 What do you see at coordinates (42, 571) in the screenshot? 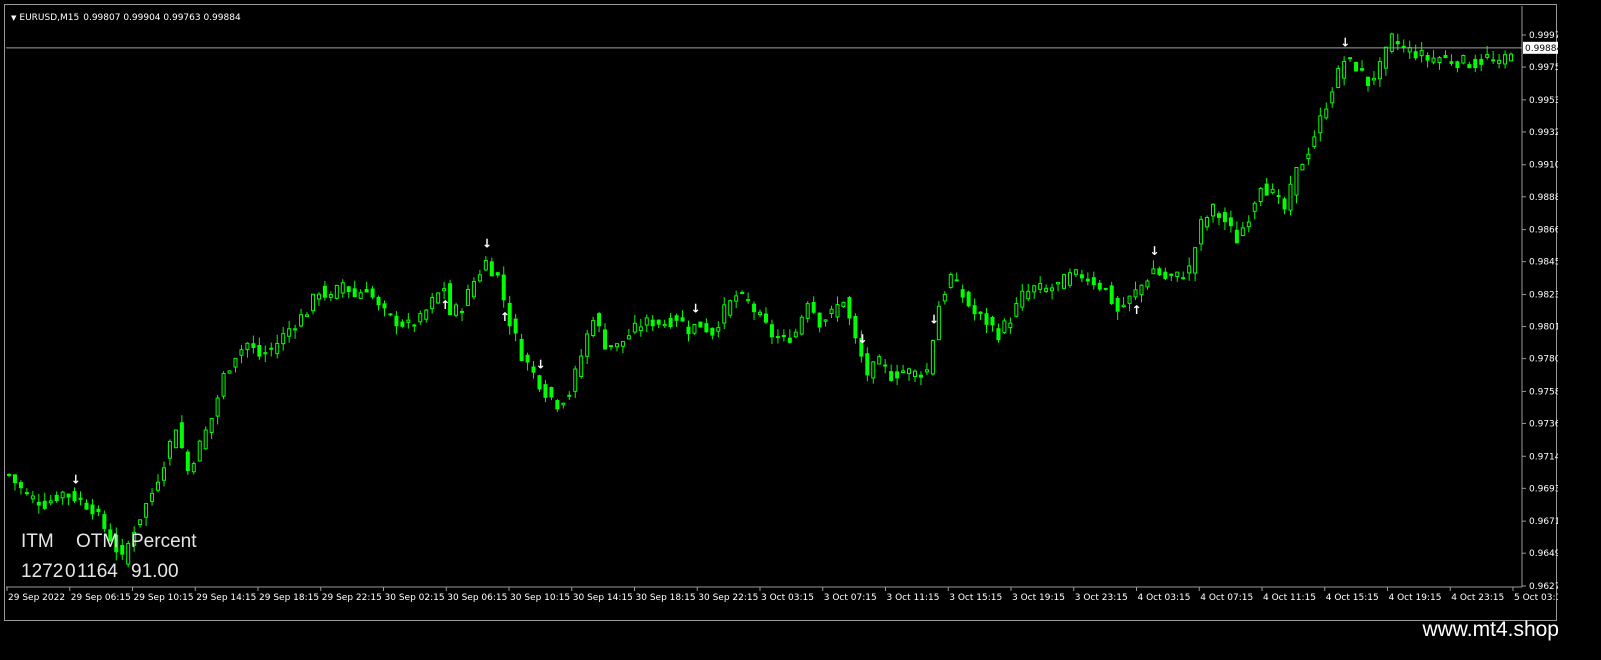
I see `itm-value: 1272` at bounding box center [42, 571].